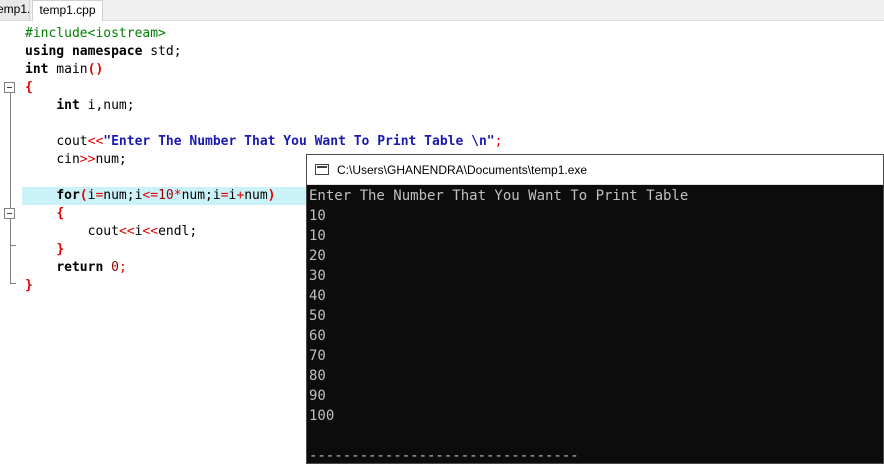 This screenshot has width=884, height=464. Describe the element at coordinates (95, 33) in the screenshot. I see `code-line-1: #include<iostream>` at that location.